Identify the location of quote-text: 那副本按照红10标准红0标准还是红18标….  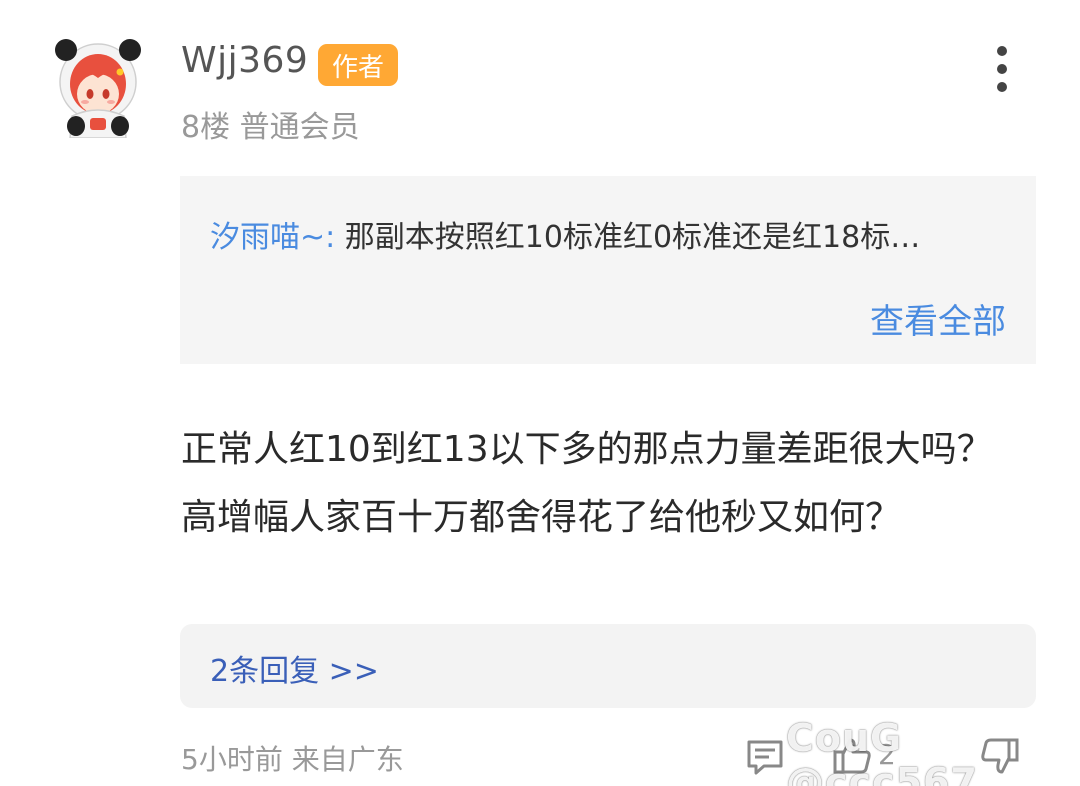
(632, 237).